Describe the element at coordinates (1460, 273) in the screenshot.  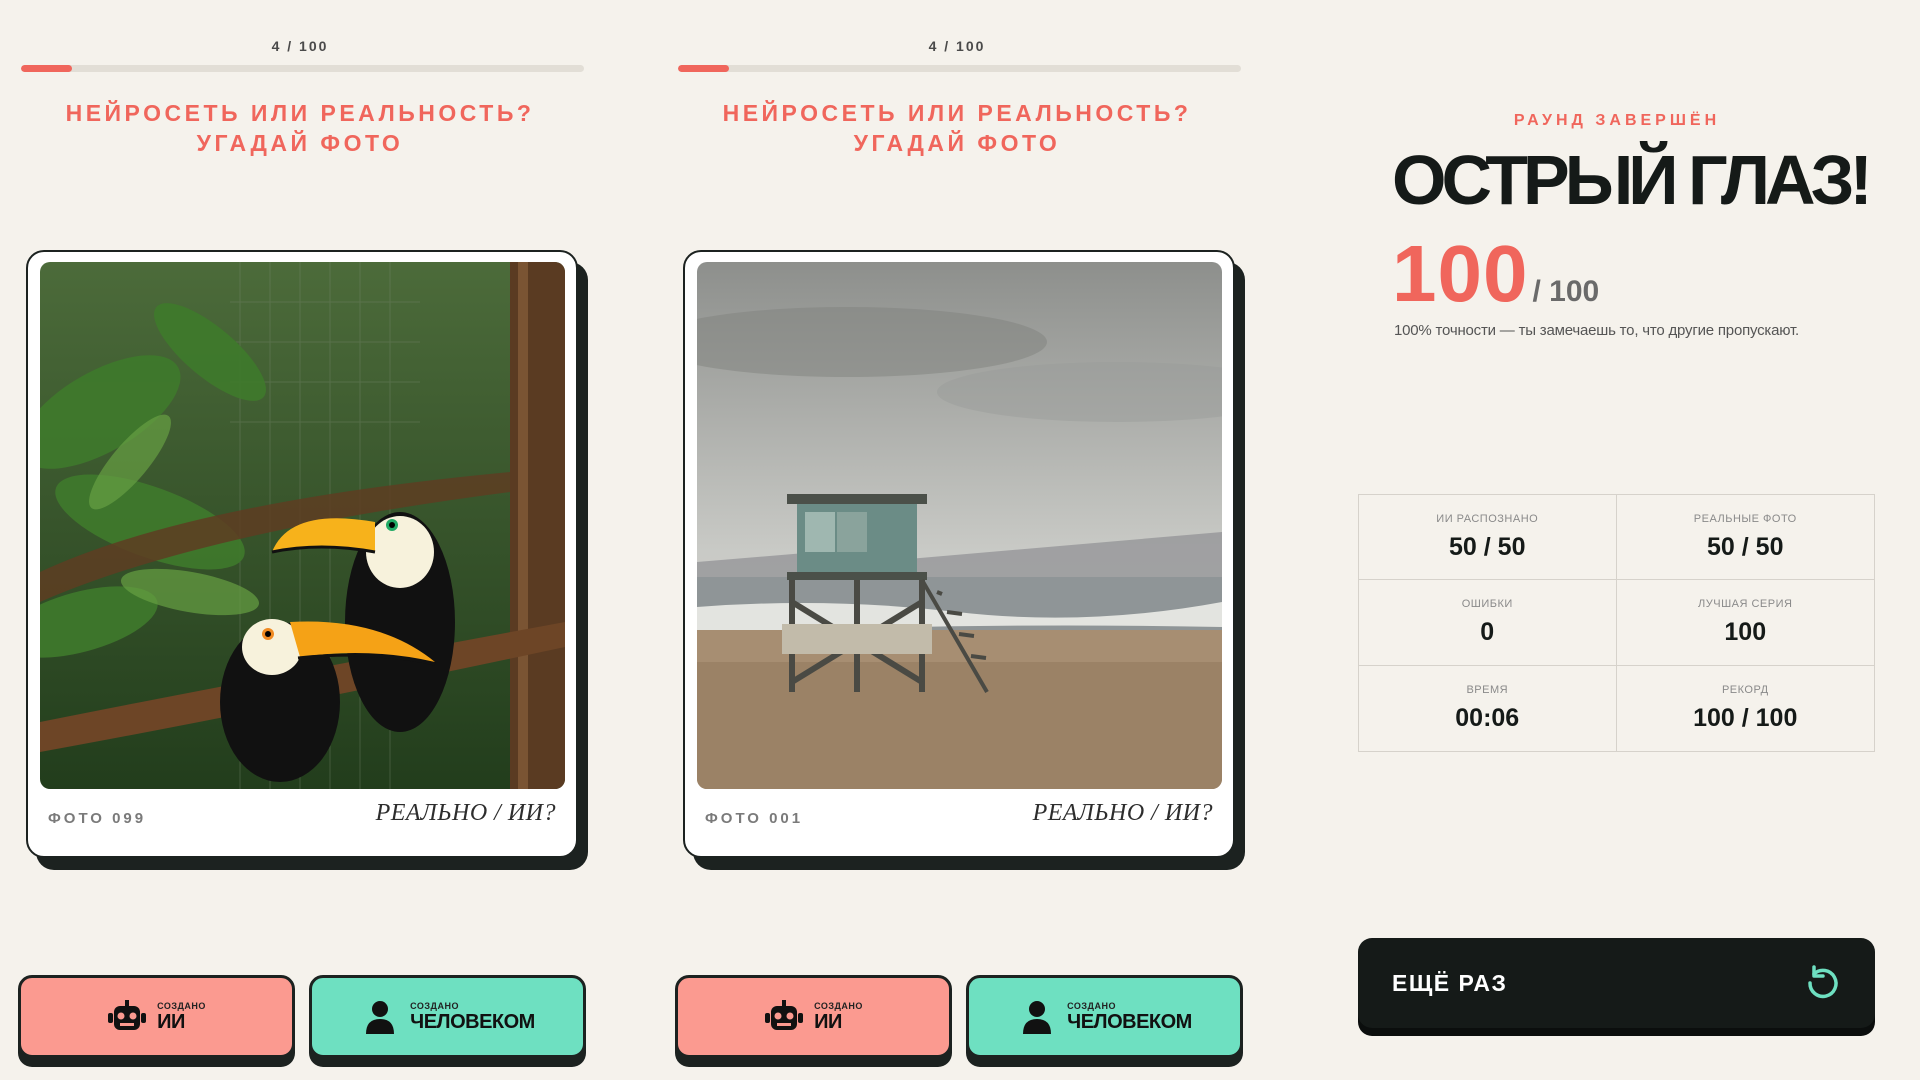
I see `score-value: 100` at that location.